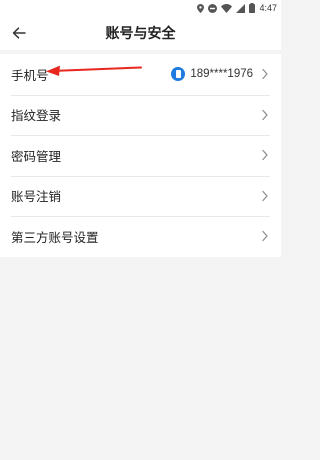  I want to click on page-title: 账号与安全, so click(140, 34).